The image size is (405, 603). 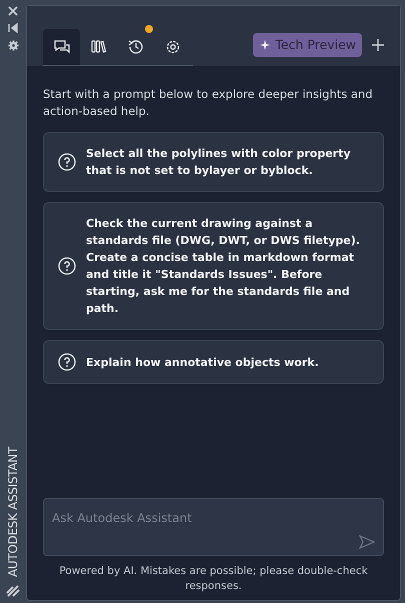 What do you see at coordinates (13, 511) in the screenshot?
I see `panel-title: AUTODESK ASSISTANT` at bounding box center [13, 511].